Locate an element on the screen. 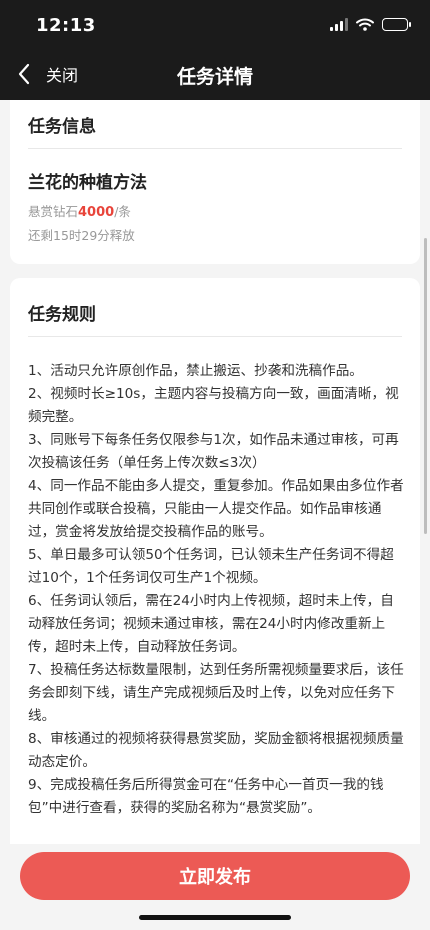  status-time: 12:13 is located at coordinates (66, 25).